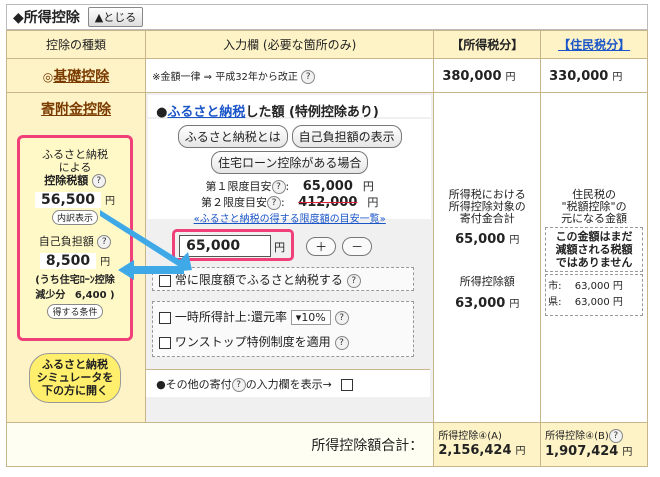 This screenshot has height=477, width=660. What do you see at coordinates (75, 311) in the screenshot?
I see `condition-button: 得する条件` at bounding box center [75, 311].